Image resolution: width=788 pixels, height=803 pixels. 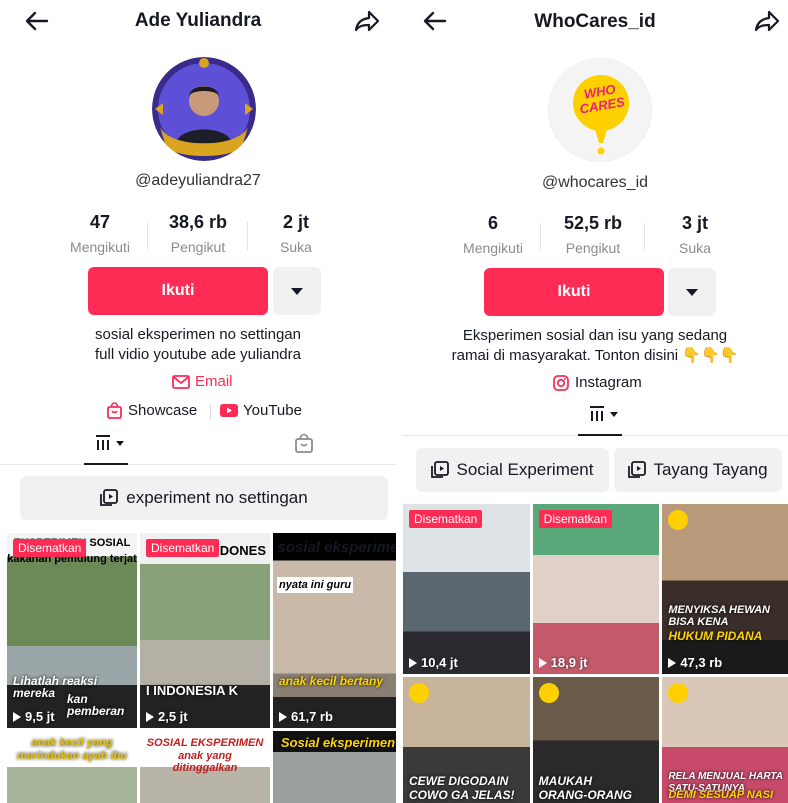 What do you see at coordinates (306, 716) in the screenshot?
I see `view-count: 61,7 rb` at bounding box center [306, 716].